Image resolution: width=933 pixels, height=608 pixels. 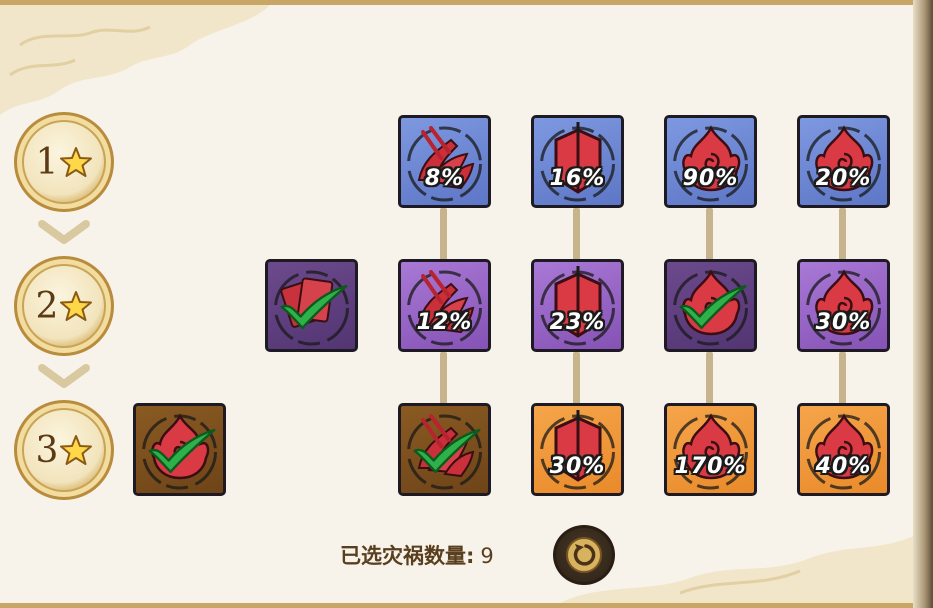 I want to click on disaster-tile-r3c2: 30%, so click(x=577, y=449).